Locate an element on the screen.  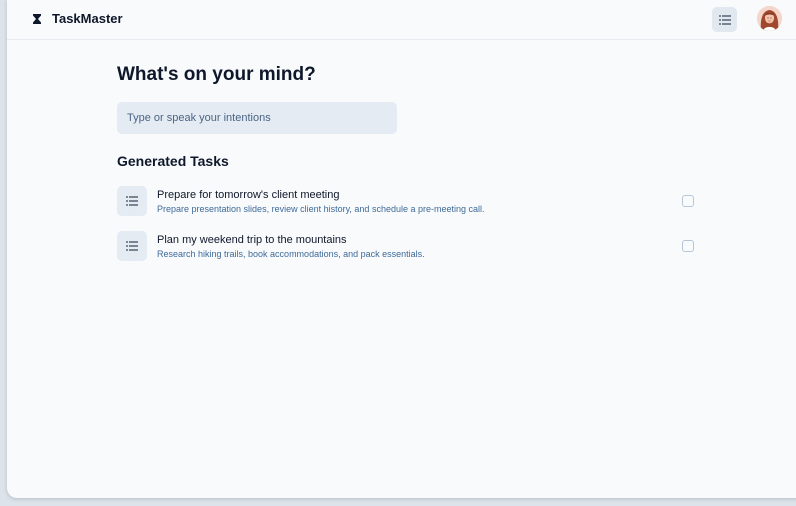
user-avatar is located at coordinates (769, 18).